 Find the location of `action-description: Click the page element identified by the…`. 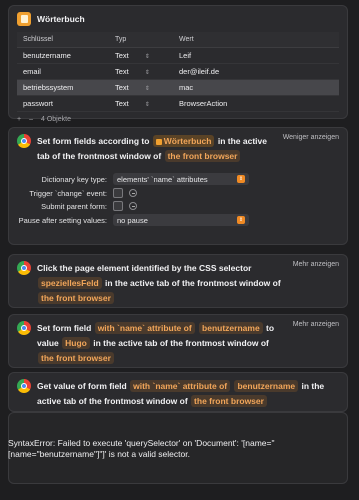

action-description: Click the page element identified by the… is located at coordinates (162, 283).